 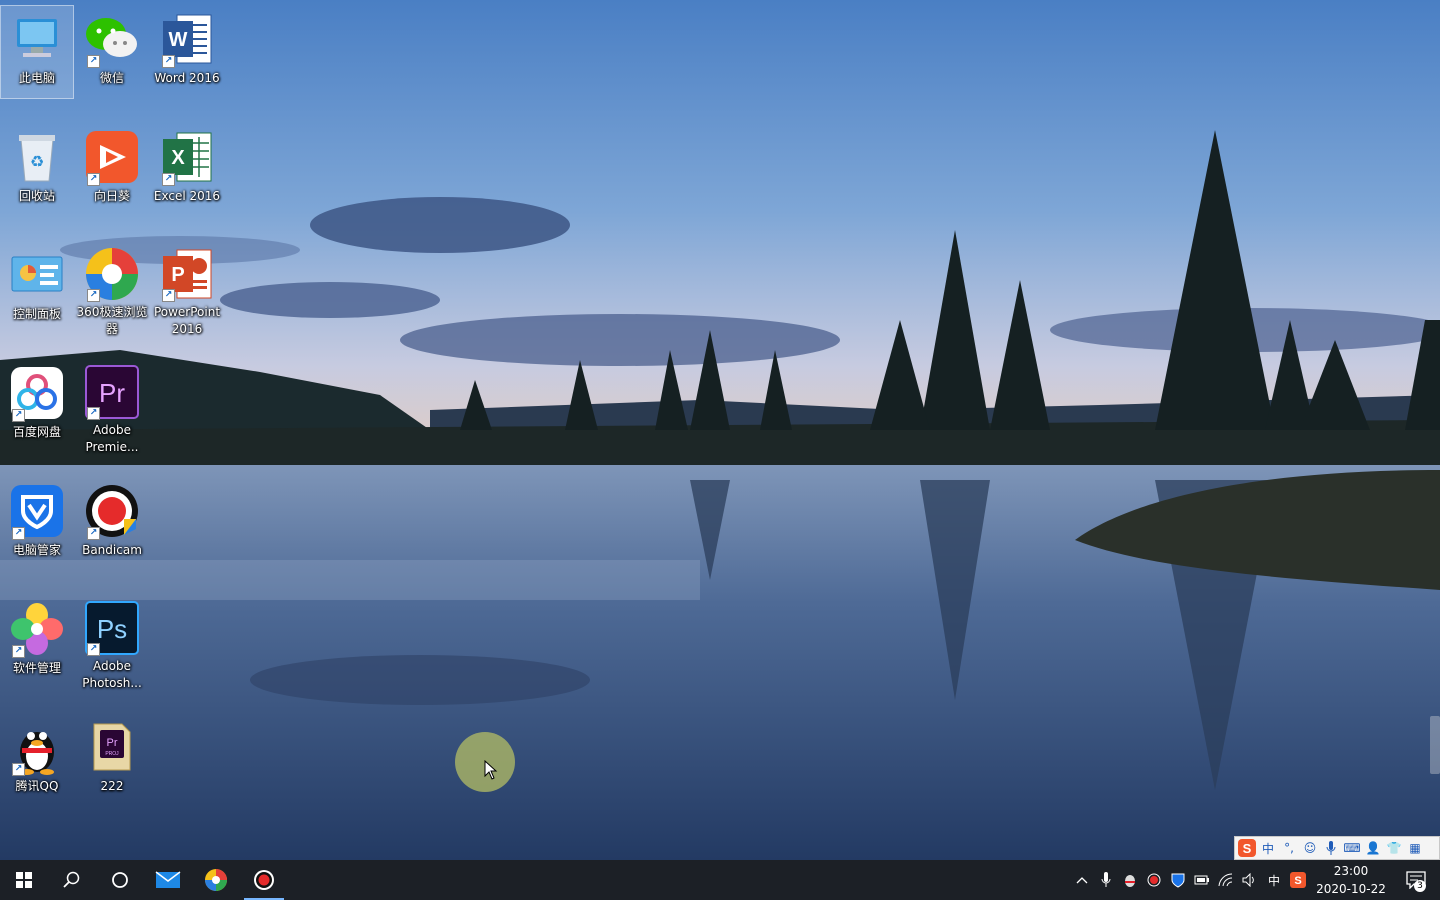 I want to click on emoji-icon: ☺, so click(x=1310, y=848).